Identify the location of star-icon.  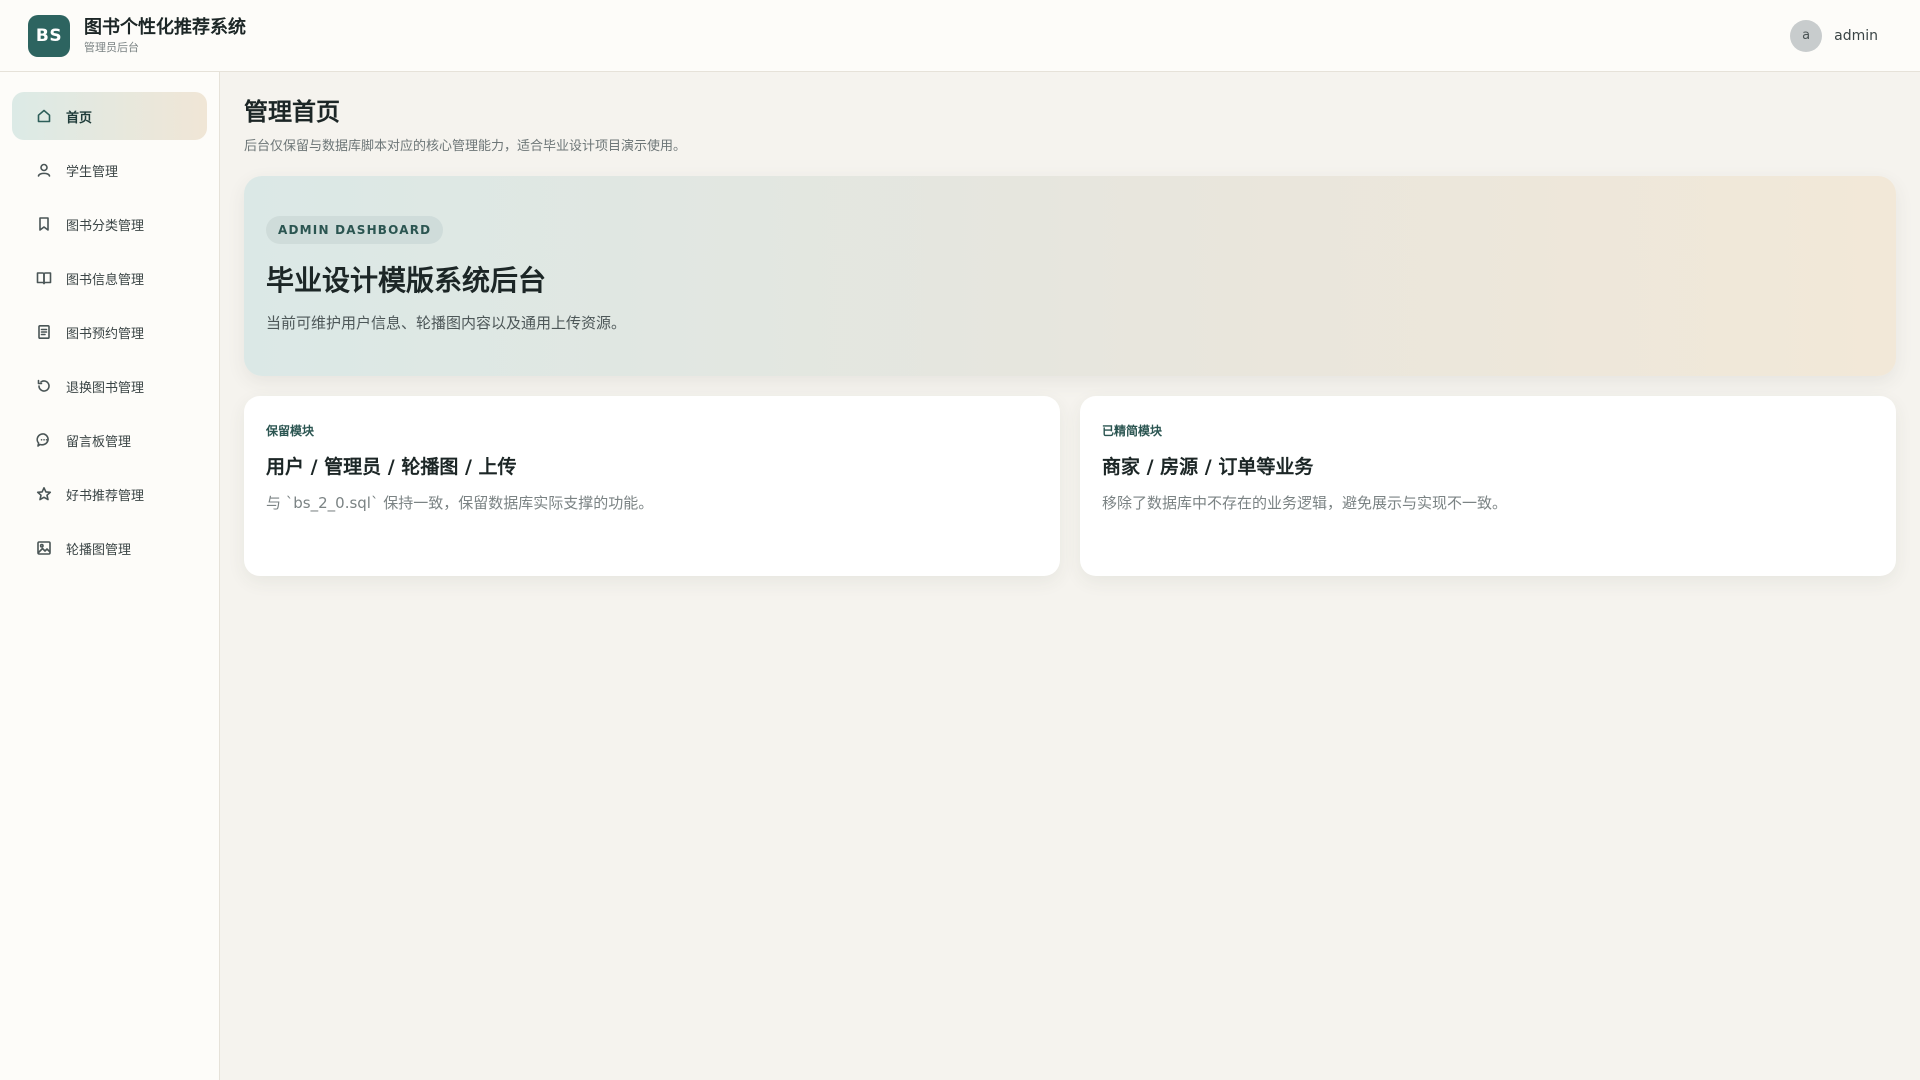
(44, 494).